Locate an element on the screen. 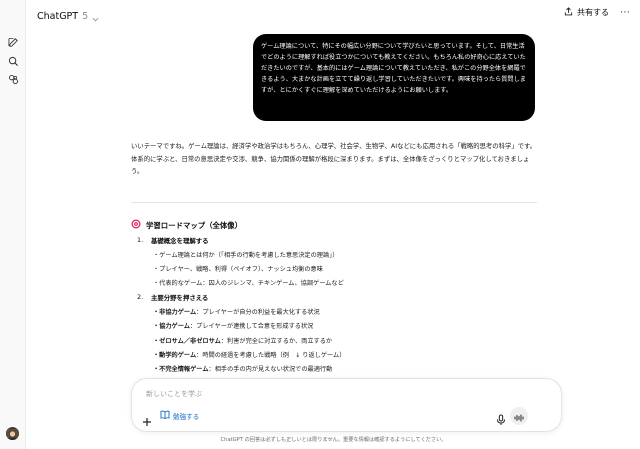 The height and width of the screenshot is (449, 640). prompt-input is located at coordinates (316, 394).